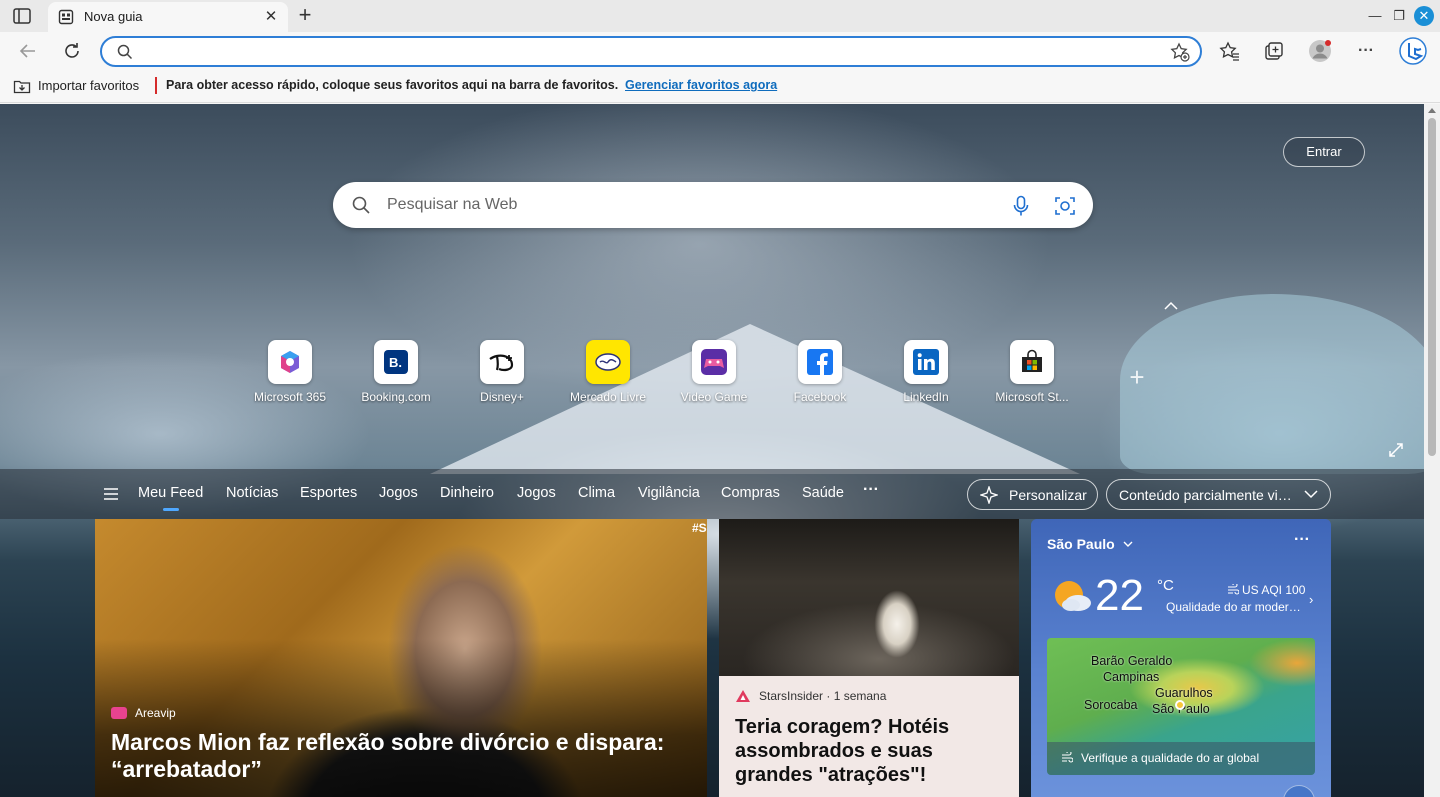 The height and width of the screenshot is (797, 1440). What do you see at coordinates (1299, 791) in the screenshot?
I see `weather-action-button` at bounding box center [1299, 791].